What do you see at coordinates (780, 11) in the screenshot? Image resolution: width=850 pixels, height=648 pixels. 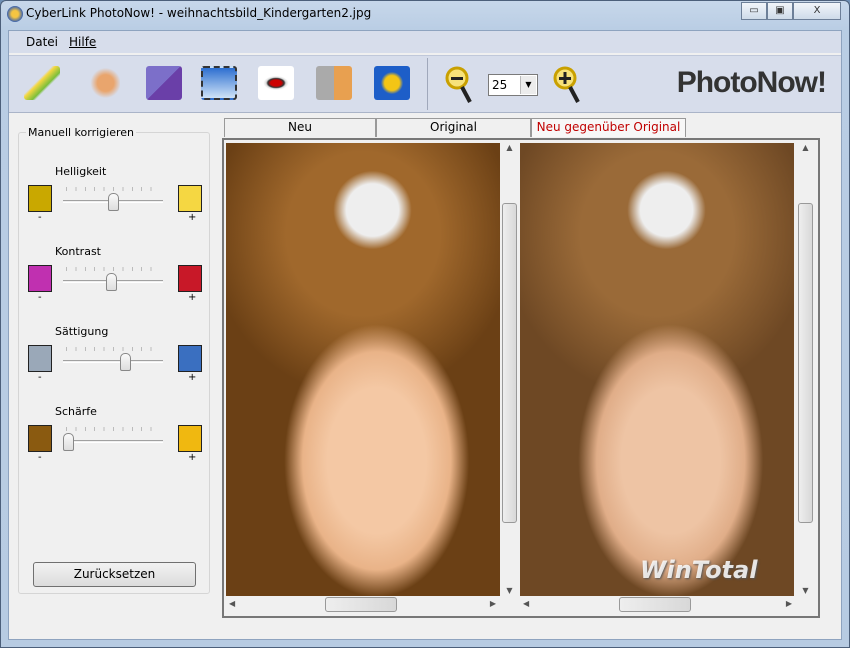 I see `maximize-button: ▣` at bounding box center [780, 11].